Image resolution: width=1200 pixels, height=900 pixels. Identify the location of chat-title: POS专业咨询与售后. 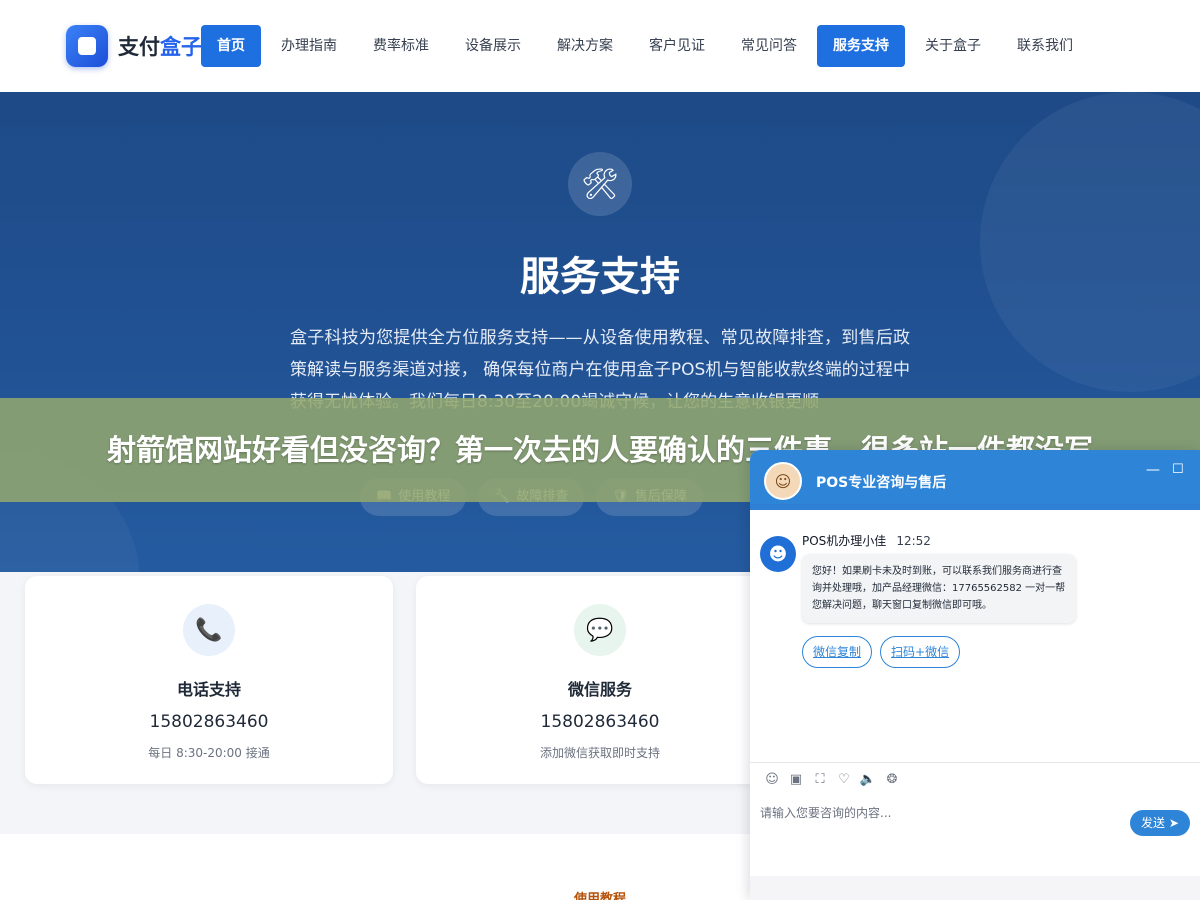
(881, 483).